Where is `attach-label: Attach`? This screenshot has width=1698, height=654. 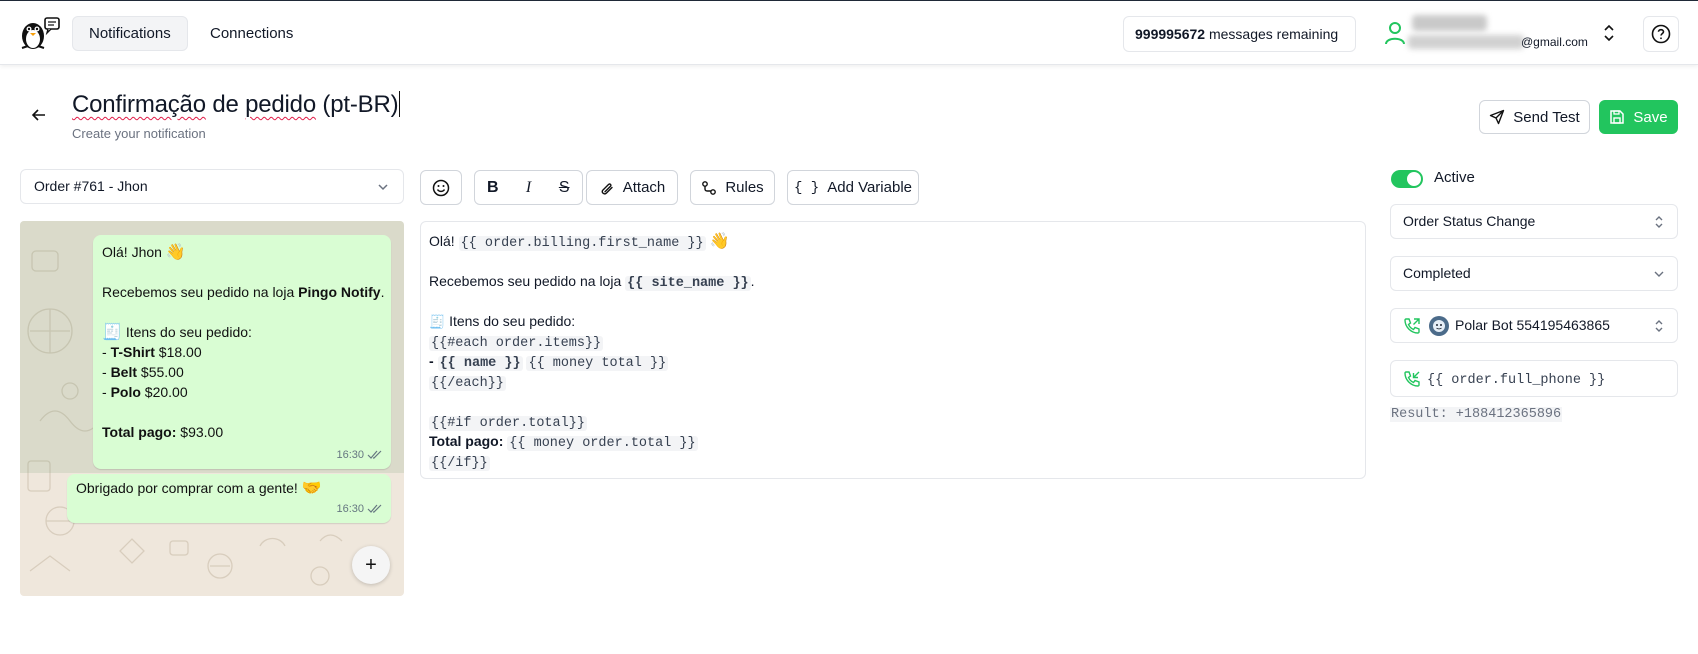
attach-label: Attach is located at coordinates (644, 187).